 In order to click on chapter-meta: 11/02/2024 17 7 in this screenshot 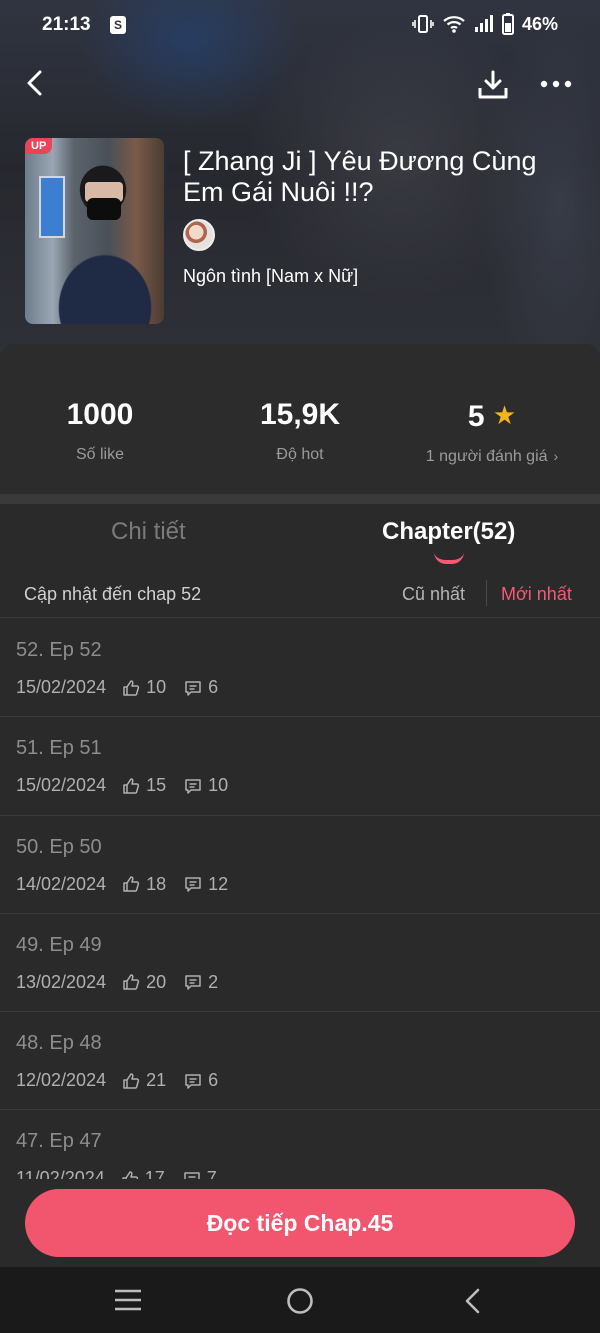, I will do `click(125, 1173)`.